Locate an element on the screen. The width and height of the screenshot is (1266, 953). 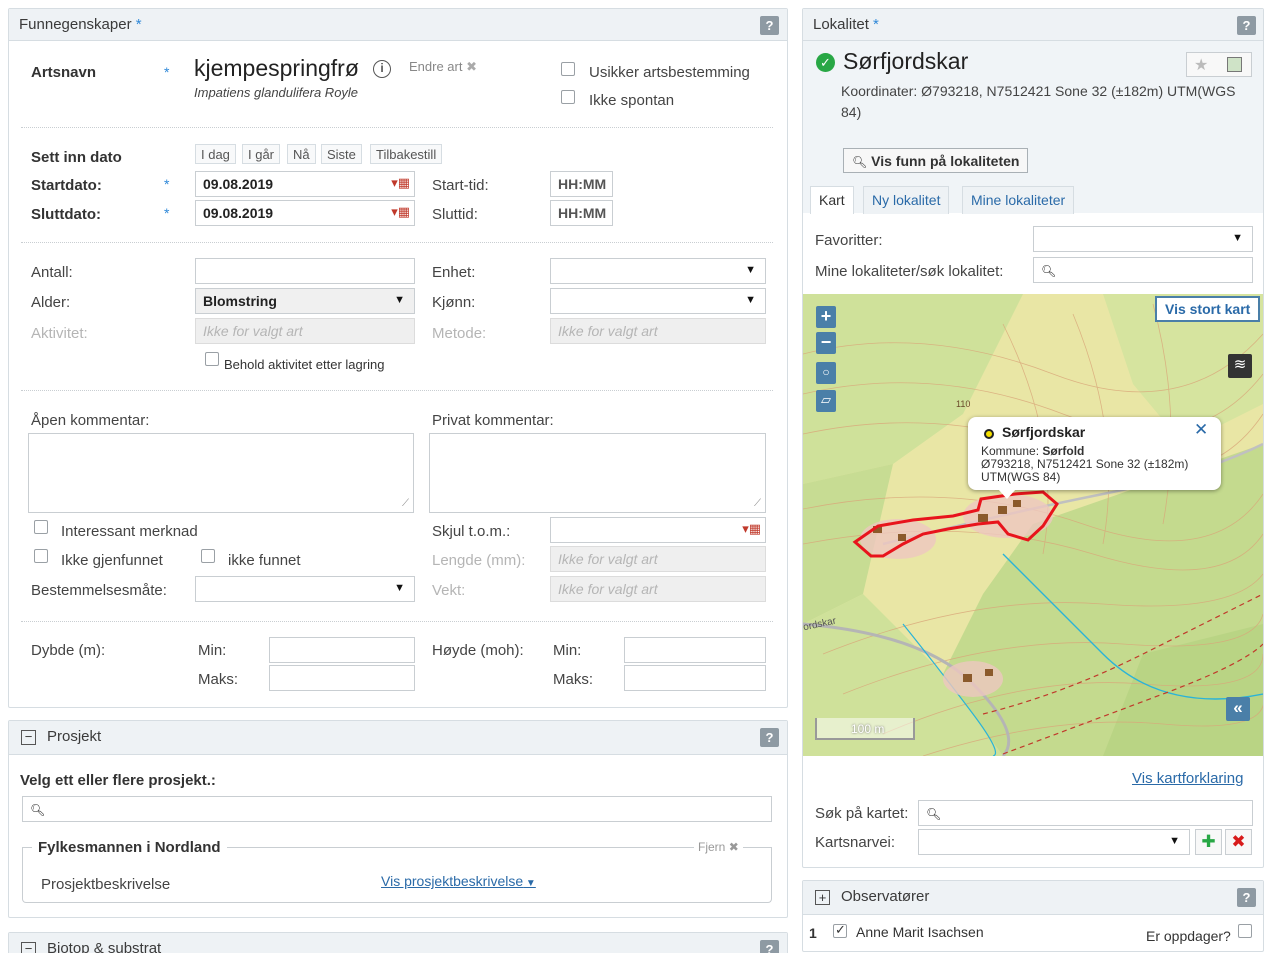
zoom-in-button: + is located at coordinates (826, 317).